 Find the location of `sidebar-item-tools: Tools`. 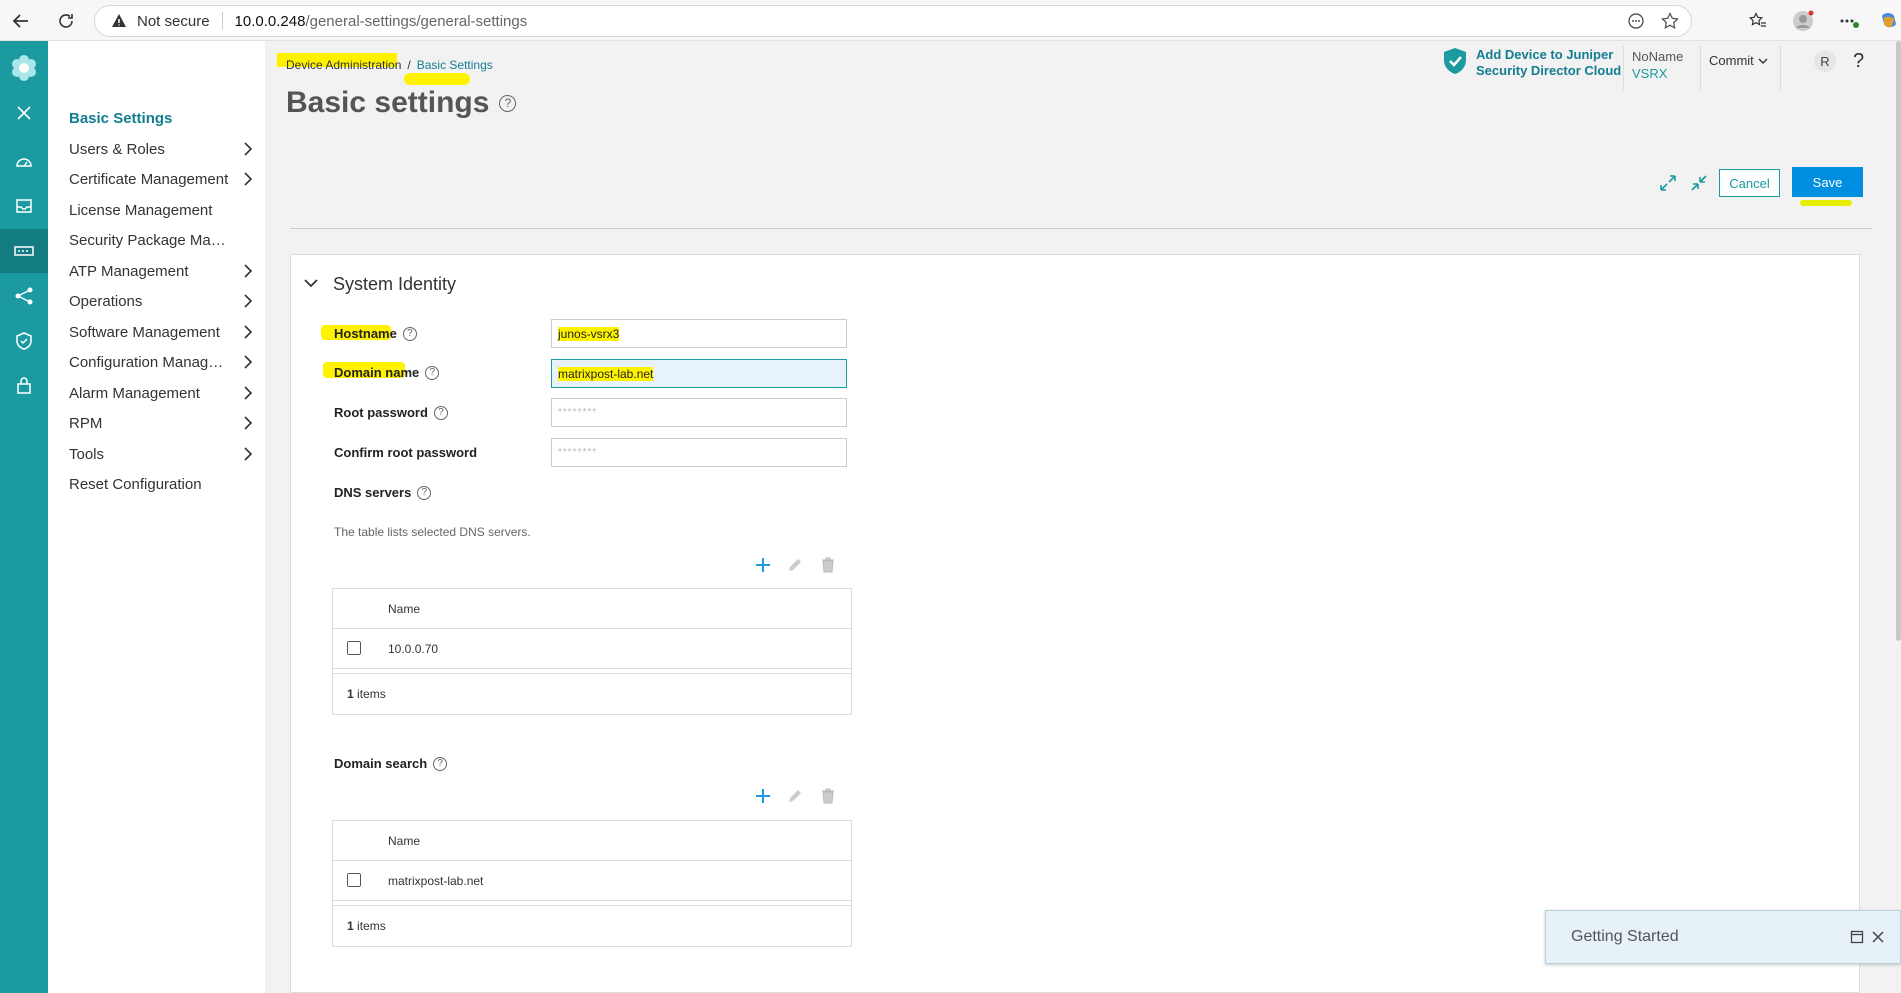

sidebar-item-tools: Tools is located at coordinates (161, 454).